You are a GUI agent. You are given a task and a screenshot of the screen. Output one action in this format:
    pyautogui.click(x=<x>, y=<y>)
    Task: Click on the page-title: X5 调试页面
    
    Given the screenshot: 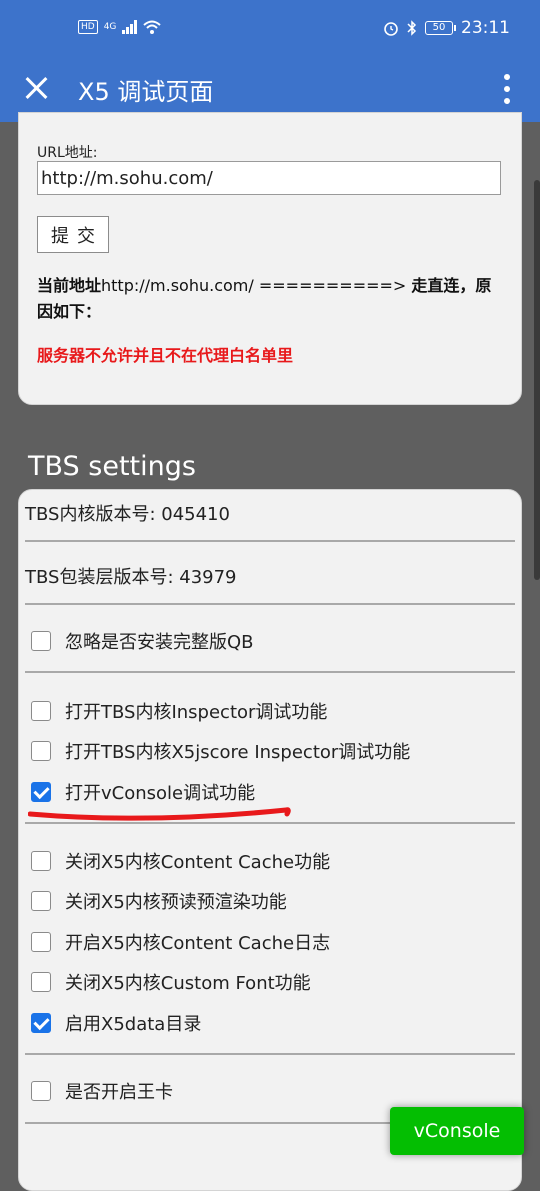 What is the action you would take?
    pyautogui.click(x=146, y=92)
    